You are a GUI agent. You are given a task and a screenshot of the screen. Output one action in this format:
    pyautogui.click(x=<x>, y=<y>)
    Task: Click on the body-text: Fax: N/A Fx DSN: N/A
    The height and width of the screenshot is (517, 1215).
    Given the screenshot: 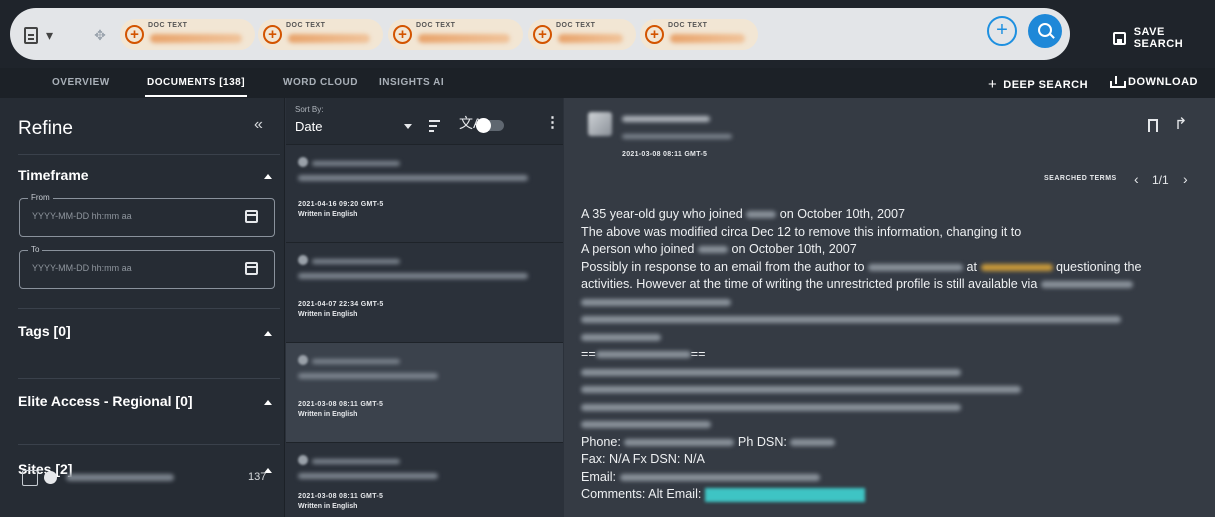 What is the action you would take?
    pyautogui.click(x=643, y=459)
    